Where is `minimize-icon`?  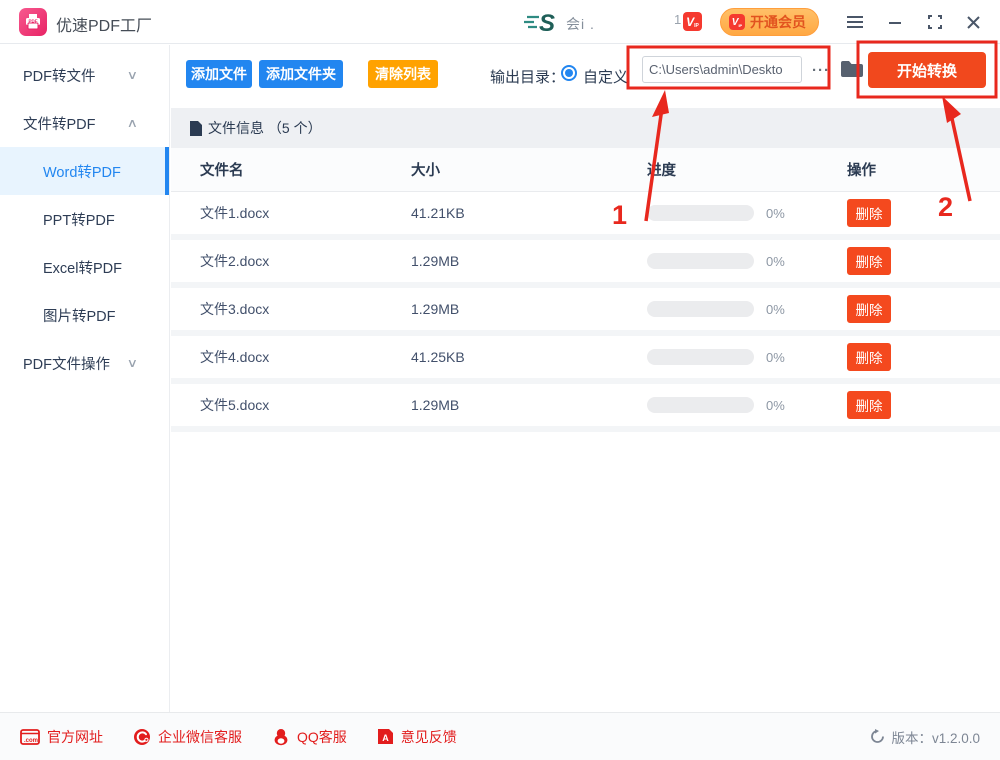
minimize-icon is located at coordinates (895, 22).